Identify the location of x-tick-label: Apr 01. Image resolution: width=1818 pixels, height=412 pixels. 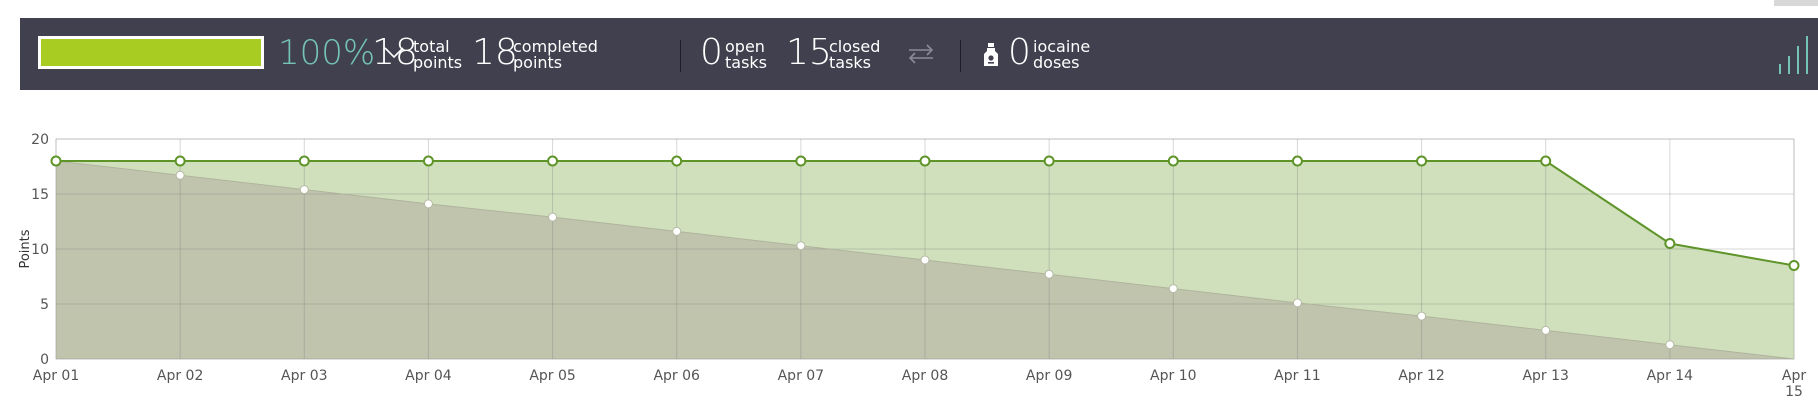
(56, 376).